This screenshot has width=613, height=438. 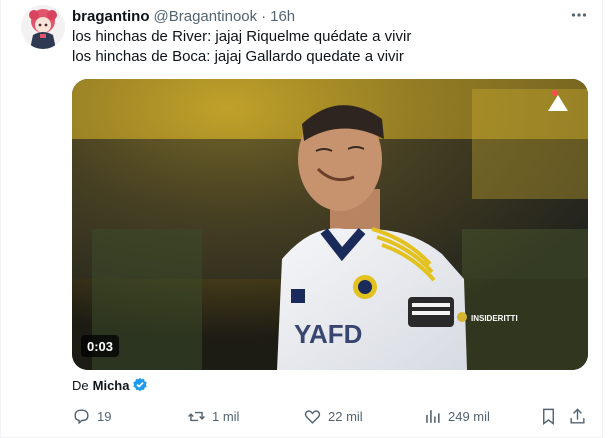 I want to click on repost-button: 1 mil, so click(x=213, y=416).